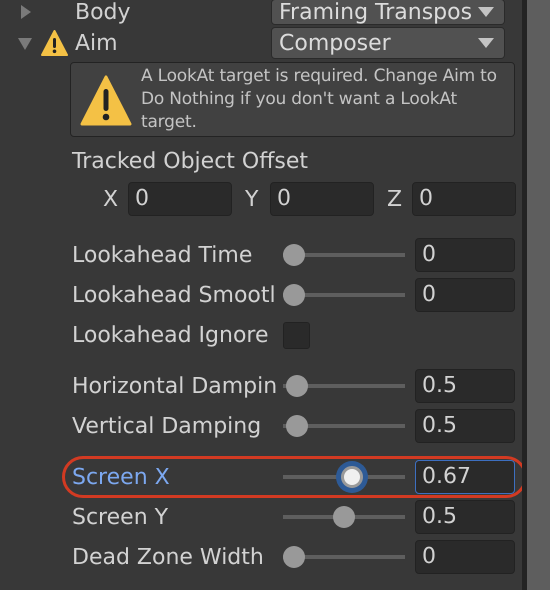 The height and width of the screenshot is (590, 550). What do you see at coordinates (319, 99) in the screenshot?
I see `warning-message: A LookAt target is required. Change Aim to Do Nothing if you don't want a LookAt target.` at bounding box center [319, 99].